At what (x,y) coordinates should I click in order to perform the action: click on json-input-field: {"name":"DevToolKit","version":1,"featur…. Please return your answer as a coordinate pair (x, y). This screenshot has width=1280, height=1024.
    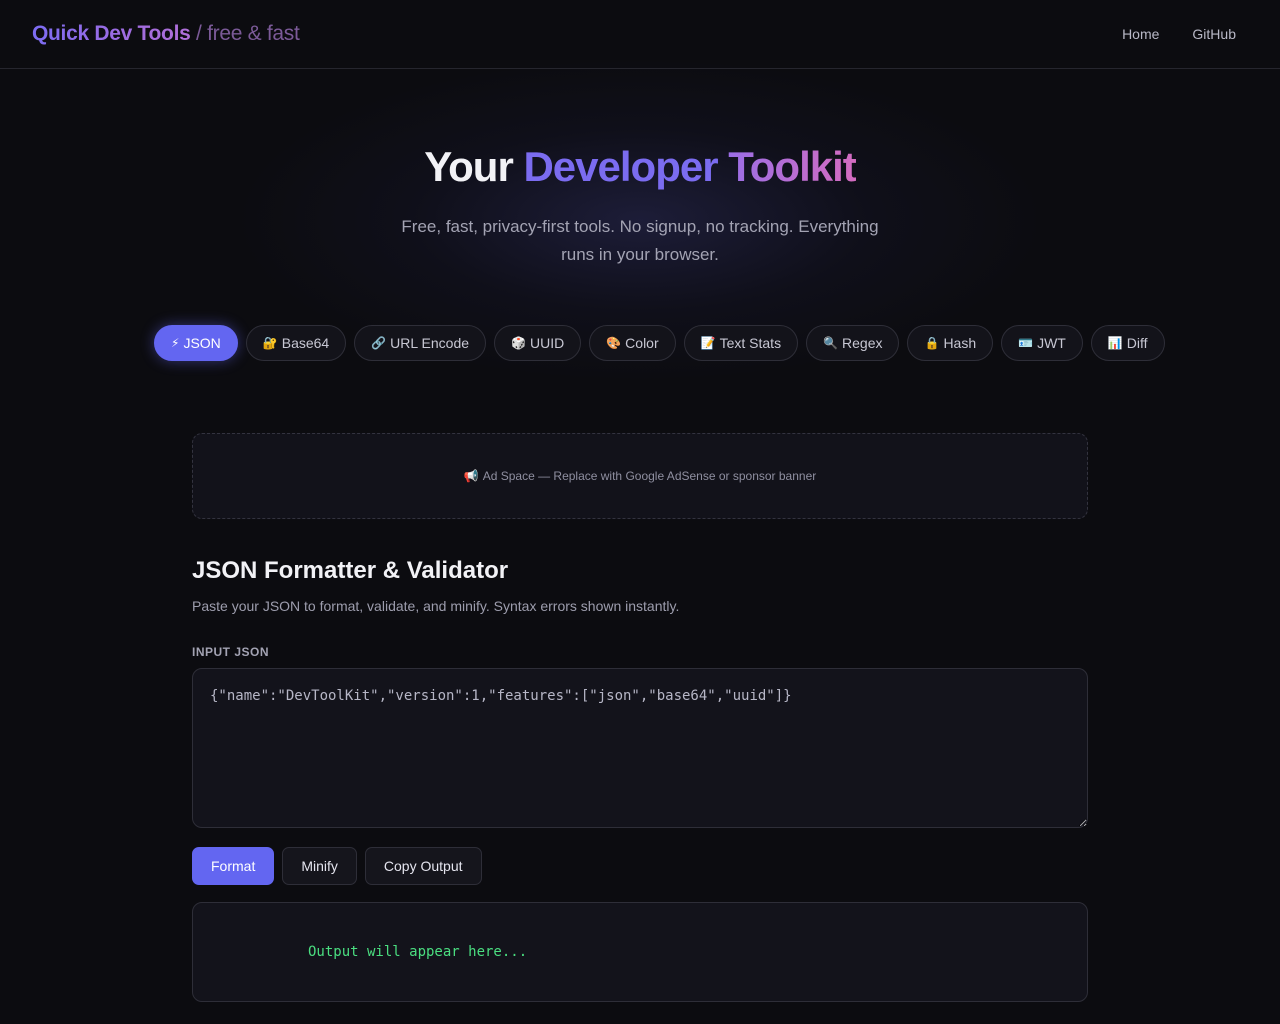
    Looking at the image, I should click on (640, 748).